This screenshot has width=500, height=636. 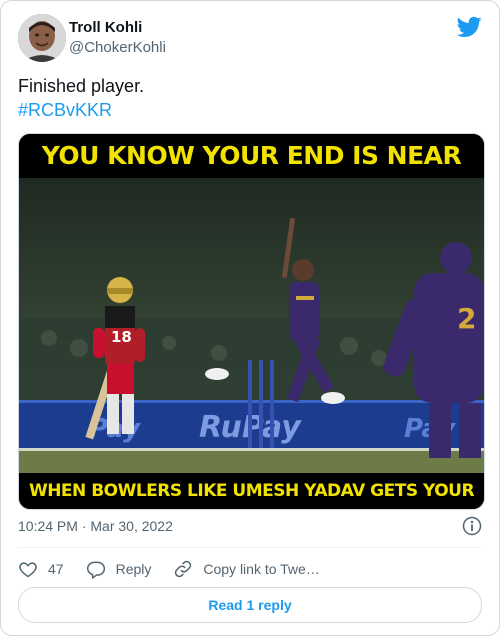 I want to click on divider, so click(x=250, y=547).